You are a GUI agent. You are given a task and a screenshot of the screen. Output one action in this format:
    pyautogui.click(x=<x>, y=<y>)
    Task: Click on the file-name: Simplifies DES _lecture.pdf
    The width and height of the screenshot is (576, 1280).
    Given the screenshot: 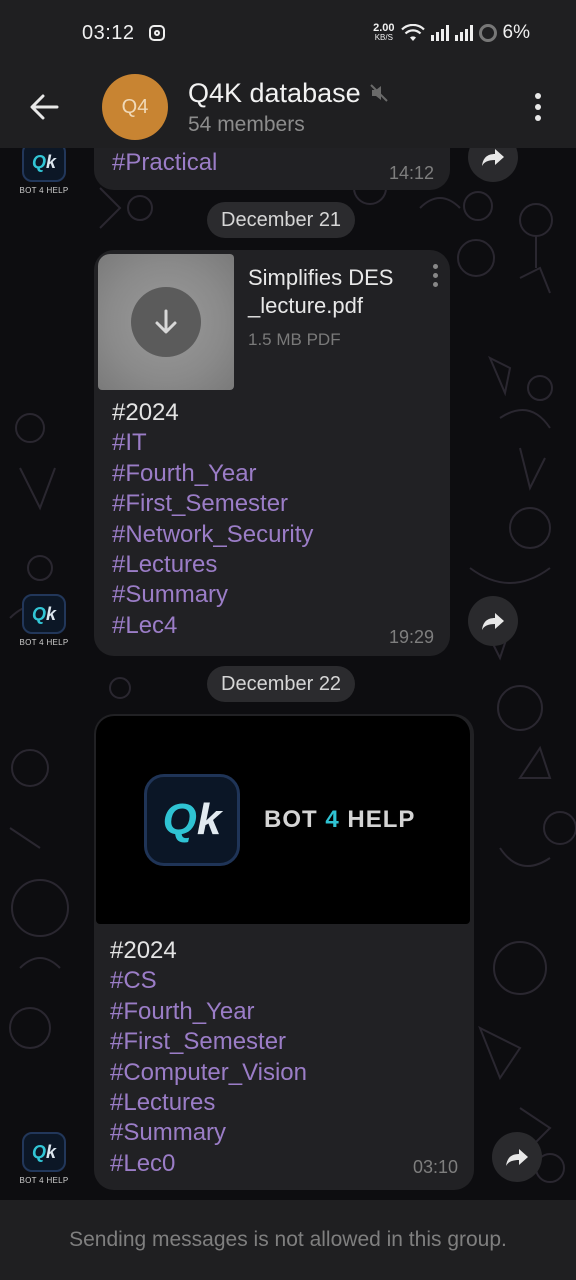 What is the action you would take?
    pyautogui.click(x=333, y=292)
    